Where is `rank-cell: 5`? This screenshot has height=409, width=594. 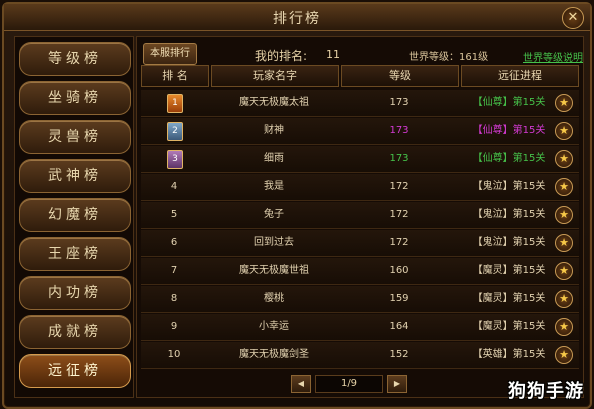
rank-cell: 5 is located at coordinates (174, 214).